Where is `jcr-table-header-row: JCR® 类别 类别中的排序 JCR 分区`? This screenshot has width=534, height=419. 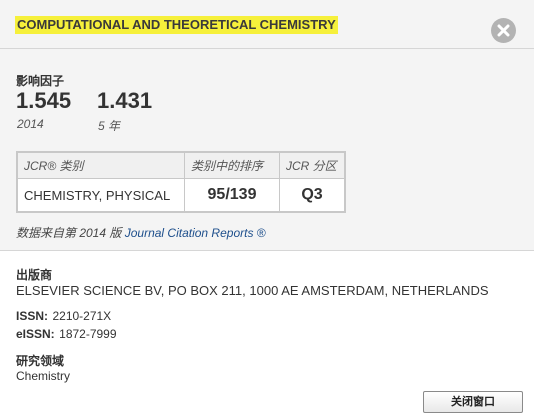 jcr-table-header-row: JCR® 类别 类别中的排序 JCR 分区 is located at coordinates (181, 165).